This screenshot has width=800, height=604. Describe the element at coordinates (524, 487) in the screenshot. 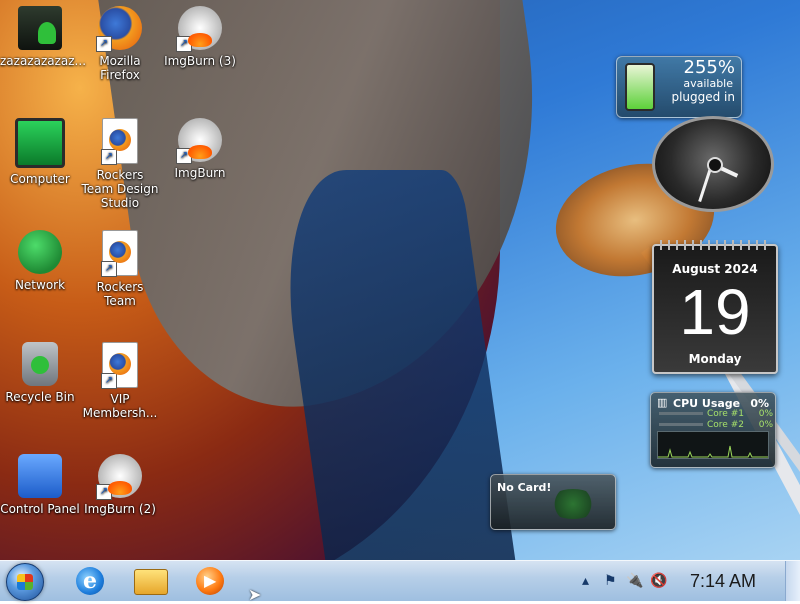

I see `gpu-card-status: No Card!` at that location.